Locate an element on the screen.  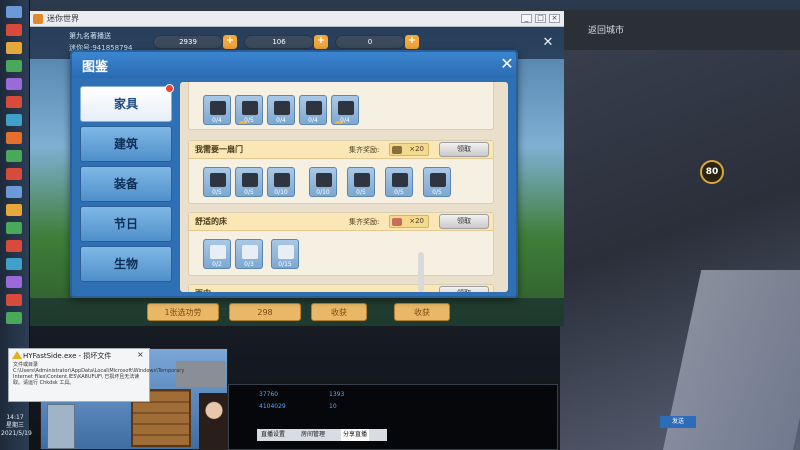
category-tab-festival: 节日 is located at coordinates (126, 224).